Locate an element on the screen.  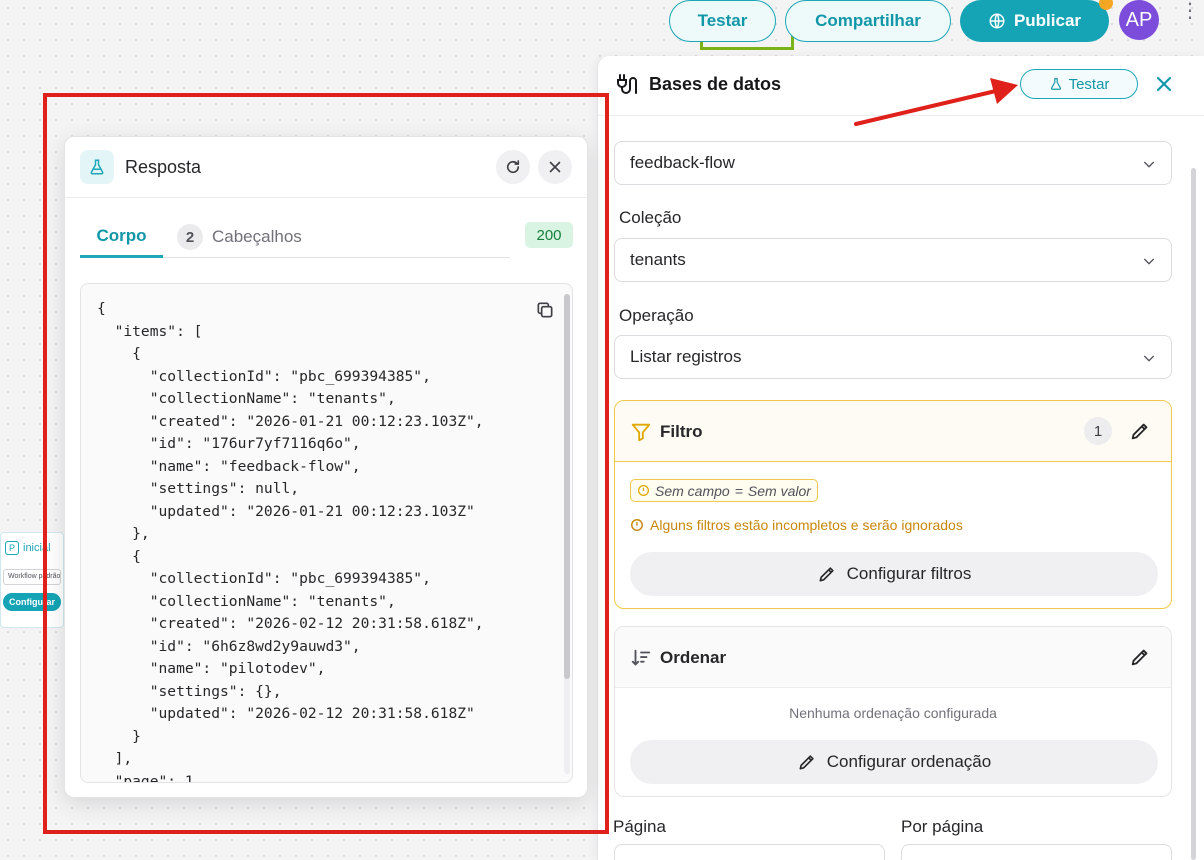
chip-value: Sem valor is located at coordinates (779, 490).